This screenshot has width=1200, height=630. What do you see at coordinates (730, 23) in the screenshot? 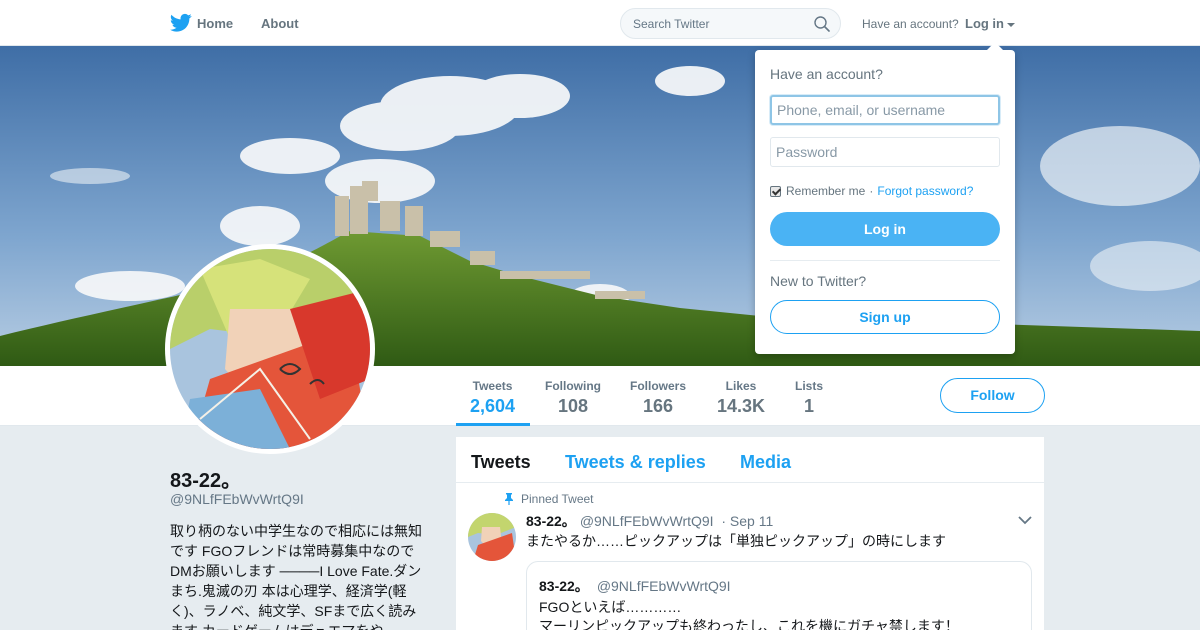
I see `search-input: Search Twitter` at bounding box center [730, 23].